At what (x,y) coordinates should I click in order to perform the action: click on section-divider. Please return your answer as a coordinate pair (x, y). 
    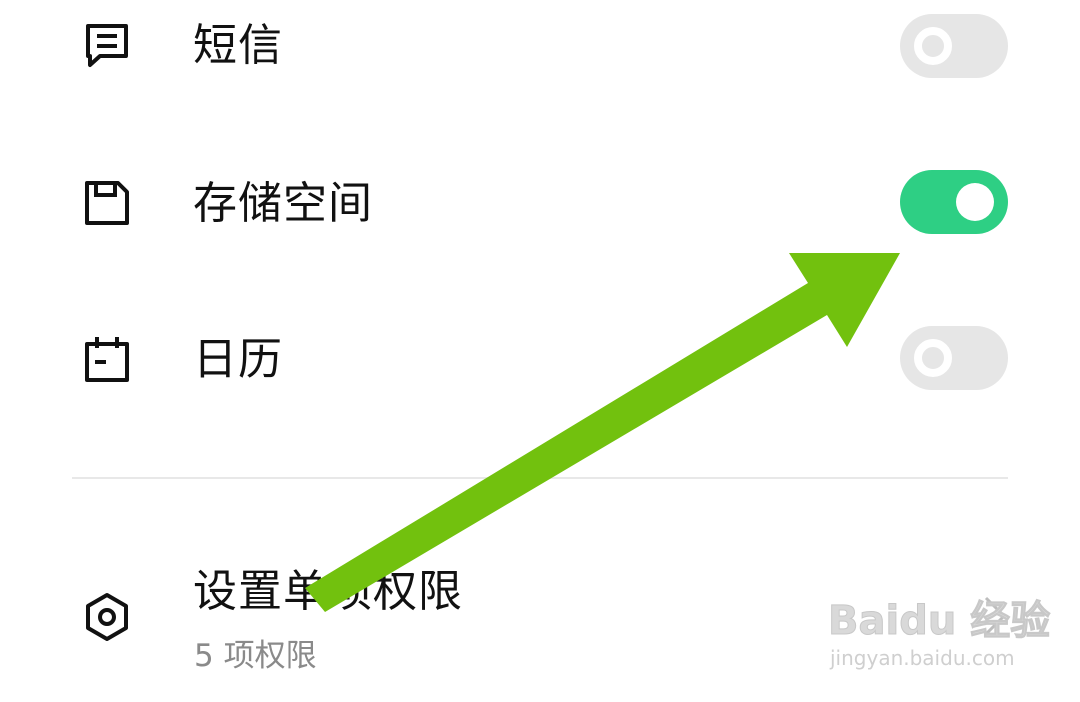
    Looking at the image, I should click on (540, 478).